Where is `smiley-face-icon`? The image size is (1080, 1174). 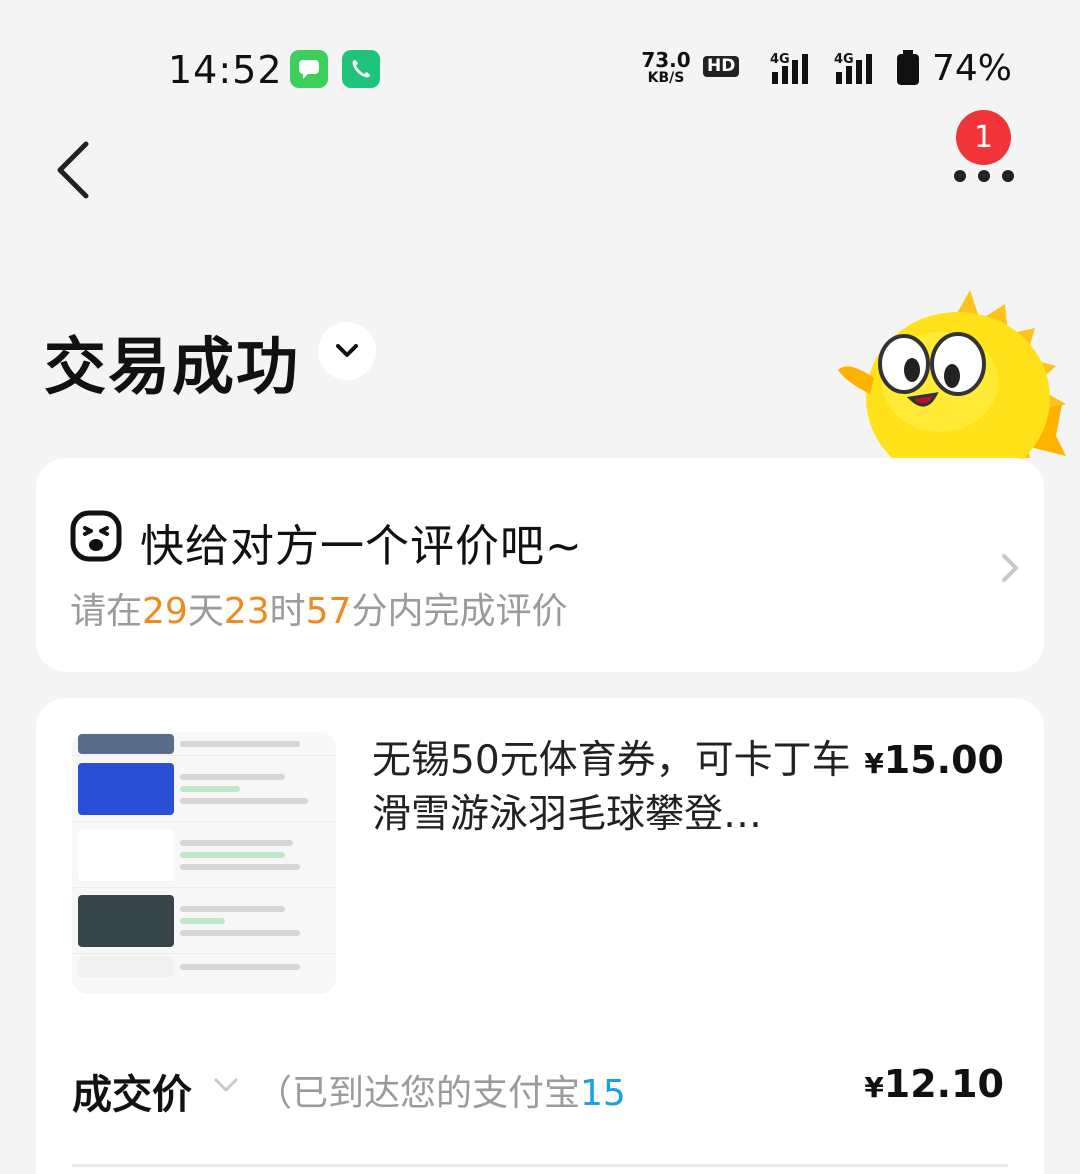
smiley-face-icon is located at coordinates (96, 536).